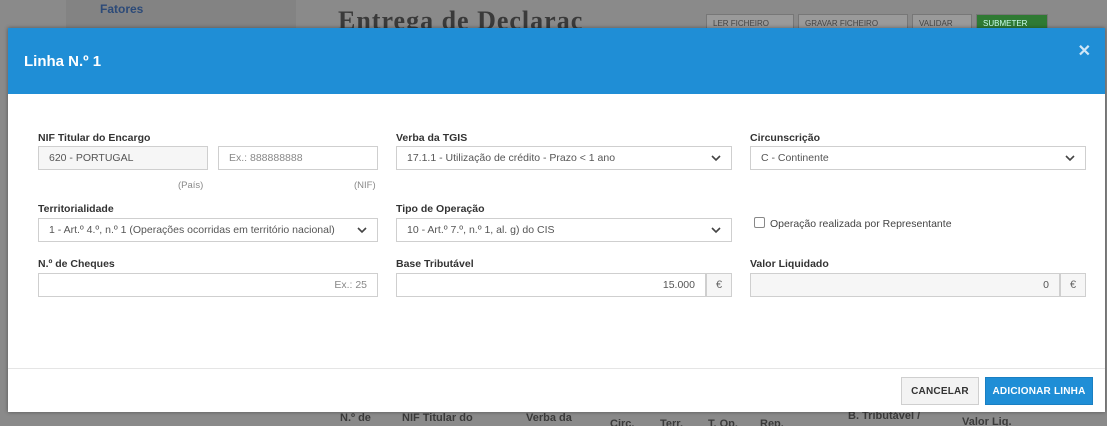  What do you see at coordinates (564, 230) in the screenshot?
I see `tipo-operacao-select: 10 - Art.º 7.º, n.º 1, al. g) do CIS` at bounding box center [564, 230].